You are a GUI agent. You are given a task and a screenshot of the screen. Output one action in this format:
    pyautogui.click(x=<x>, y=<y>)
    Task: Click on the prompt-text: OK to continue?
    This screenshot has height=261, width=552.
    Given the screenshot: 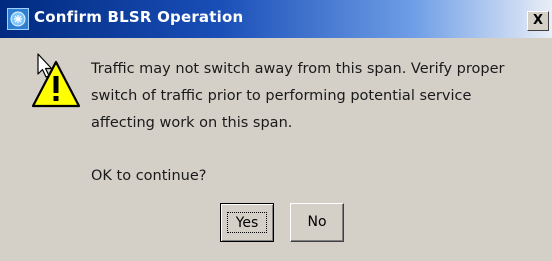 What is the action you would take?
    pyautogui.click(x=149, y=176)
    